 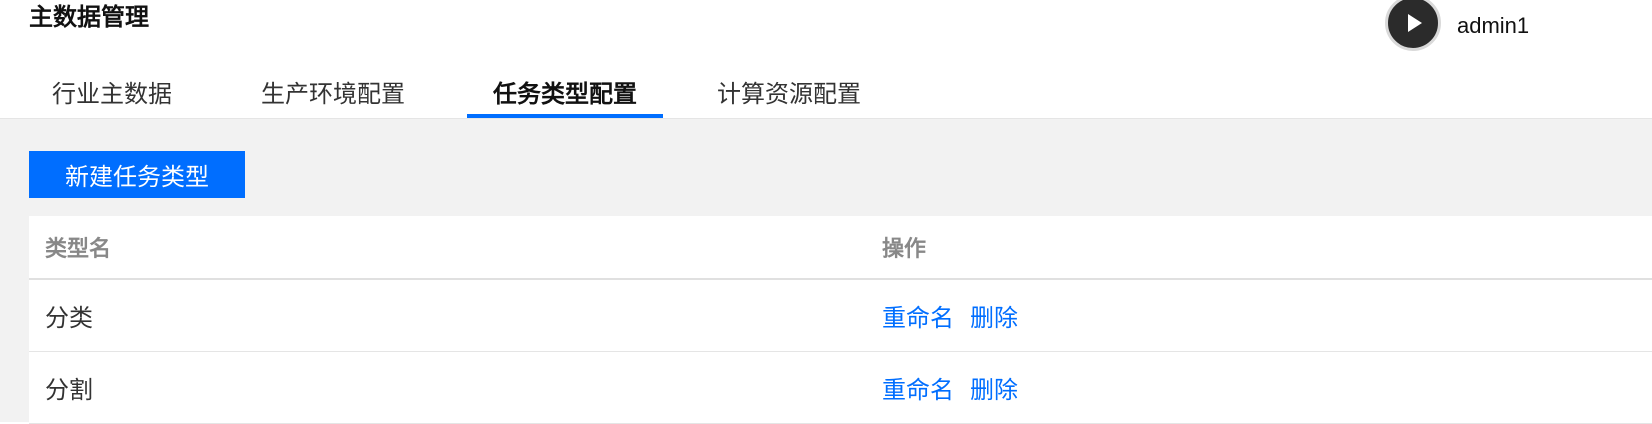 I want to click on new-task-type-button: 新建任务类型, so click(x=137, y=174).